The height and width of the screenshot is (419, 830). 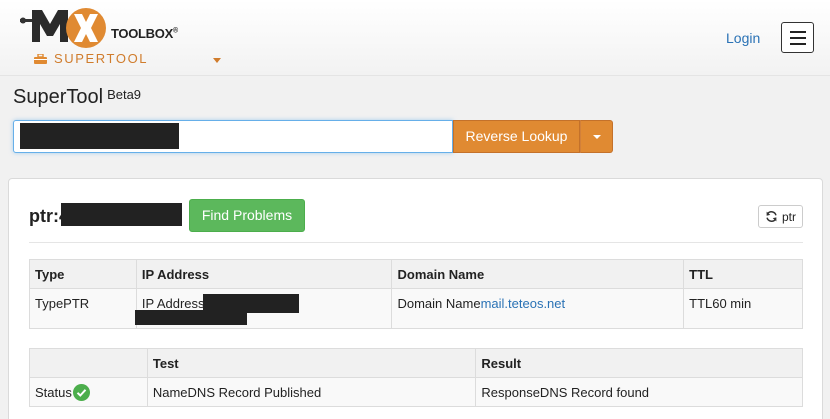 What do you see at coordinates (101, 58) in the screenshot?
I see `supertool-label: SUPERTOOL` at bounding box center [101, 58].